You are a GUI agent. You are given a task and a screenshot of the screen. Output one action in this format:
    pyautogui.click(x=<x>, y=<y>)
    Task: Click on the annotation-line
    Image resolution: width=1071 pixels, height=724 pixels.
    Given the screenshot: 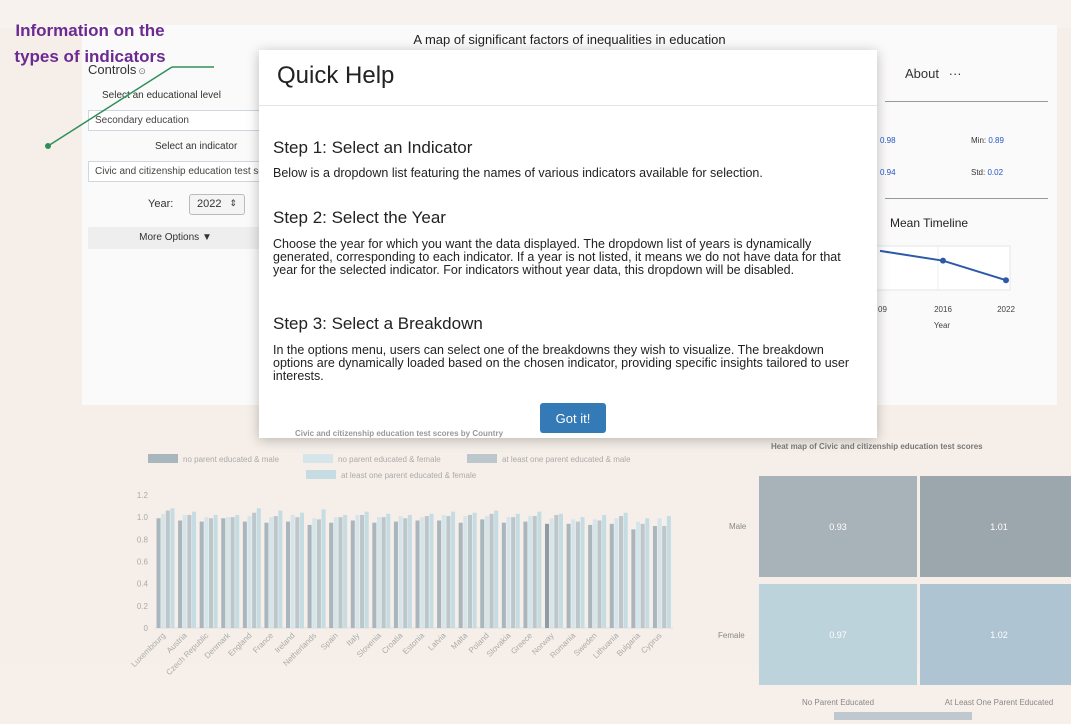 What is the action you would take?
    pyautogui.click(x=110, y=106)
    